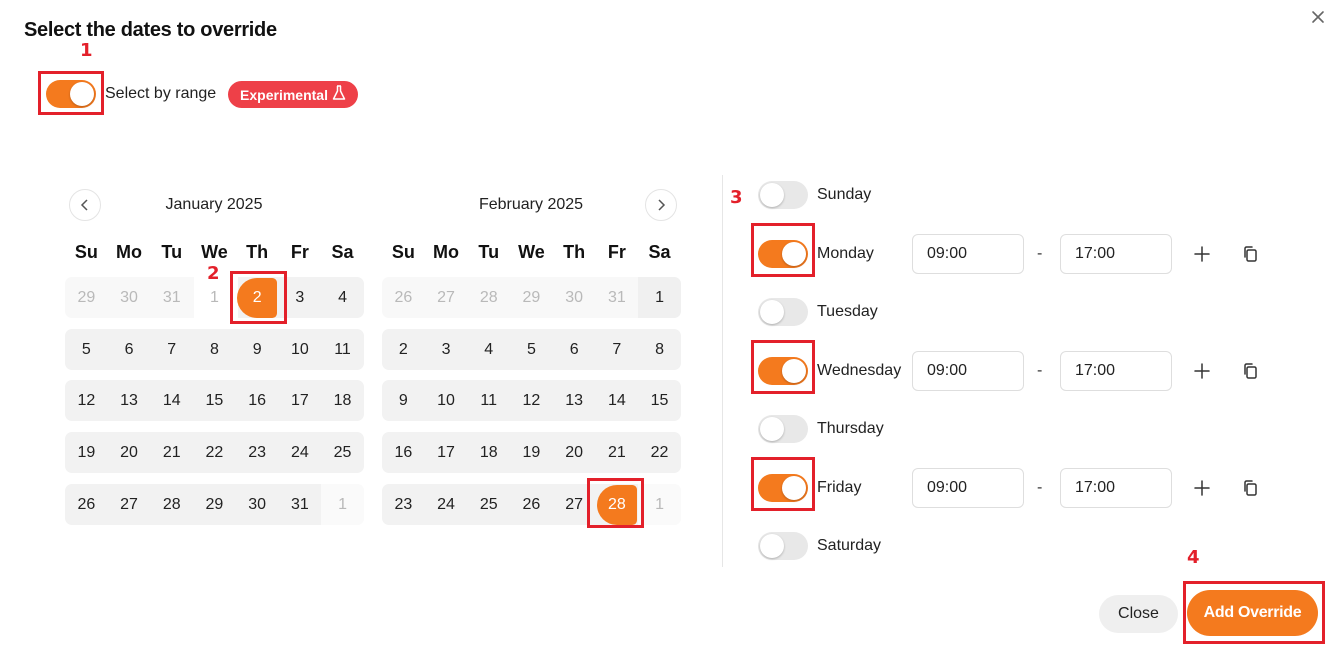 Image resolution: width=1343 pixels, height=656 pixels. What do you see at coordinates (1138, 614) in the screenshot?
I see `close-button: Close` at bounding box center [1138, 614].